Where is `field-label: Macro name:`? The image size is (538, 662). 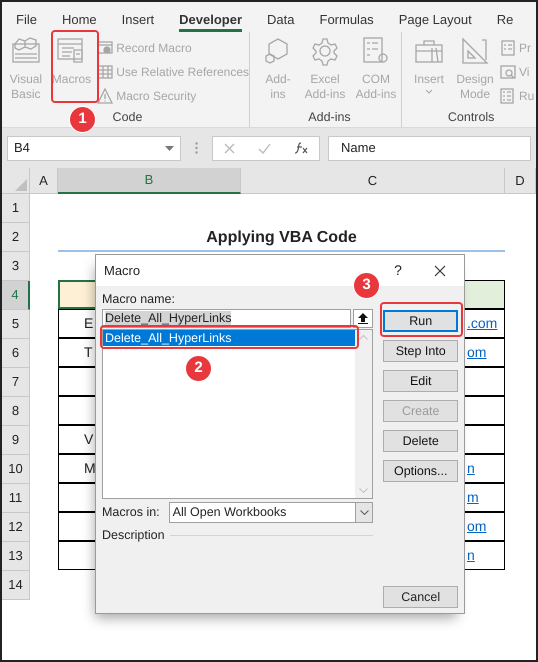 field-label: Macro name: is located at coordinates (139, 299).